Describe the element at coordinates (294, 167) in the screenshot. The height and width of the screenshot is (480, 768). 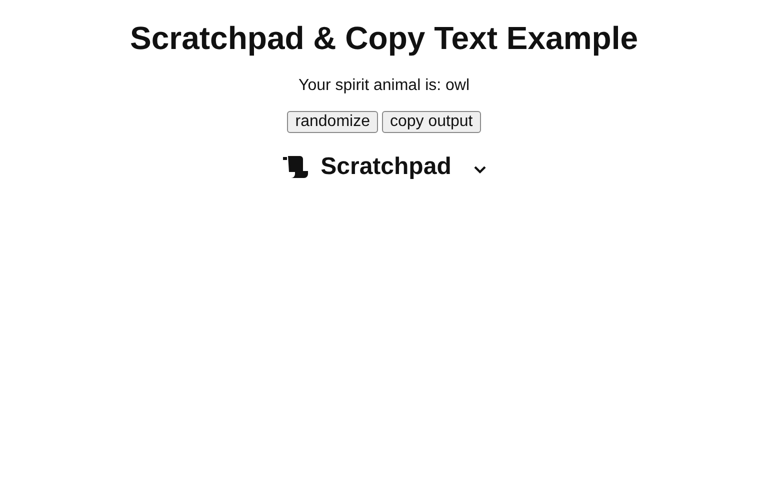
I see `scroll-icon` at that location.